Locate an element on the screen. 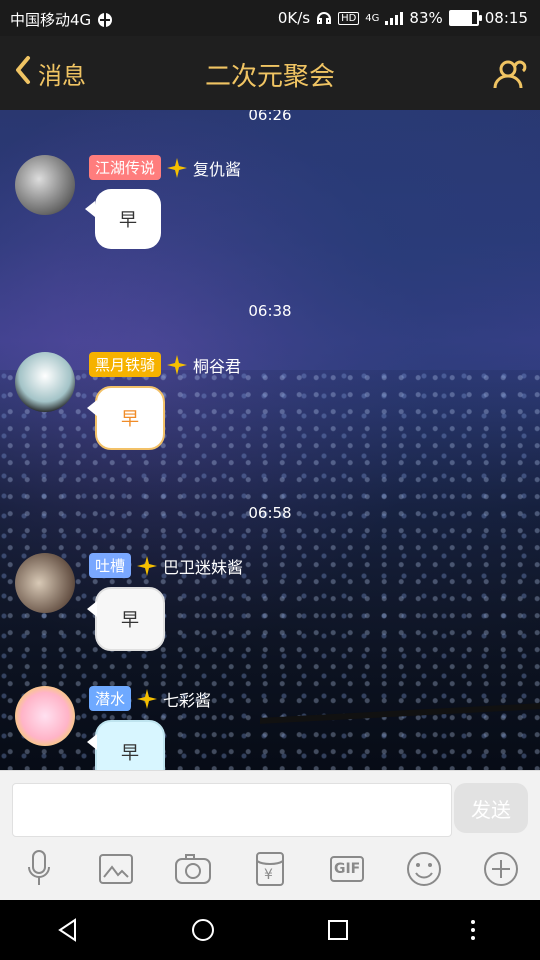 This screenshot has width=540, height=960. sender-name: 复仇酱 is located at coordinates (217, 169).